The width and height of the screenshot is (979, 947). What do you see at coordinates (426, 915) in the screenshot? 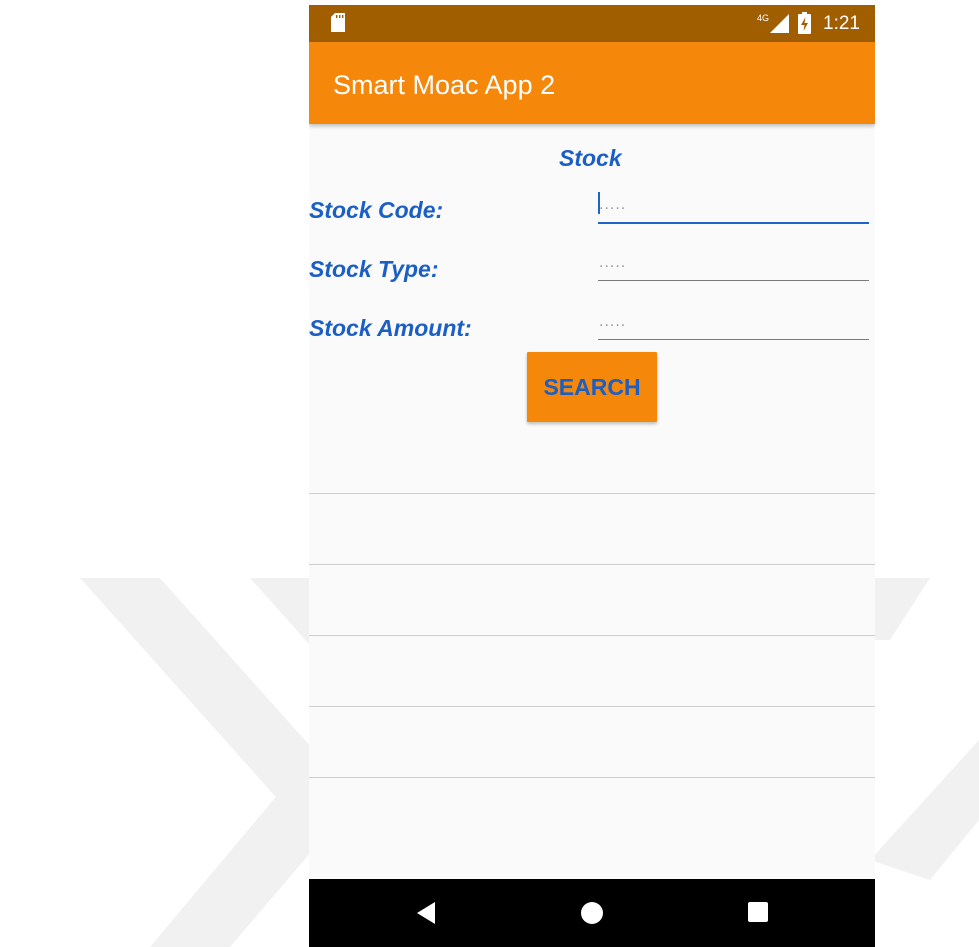
I see `back-icon` at bounding box center [426, 915].